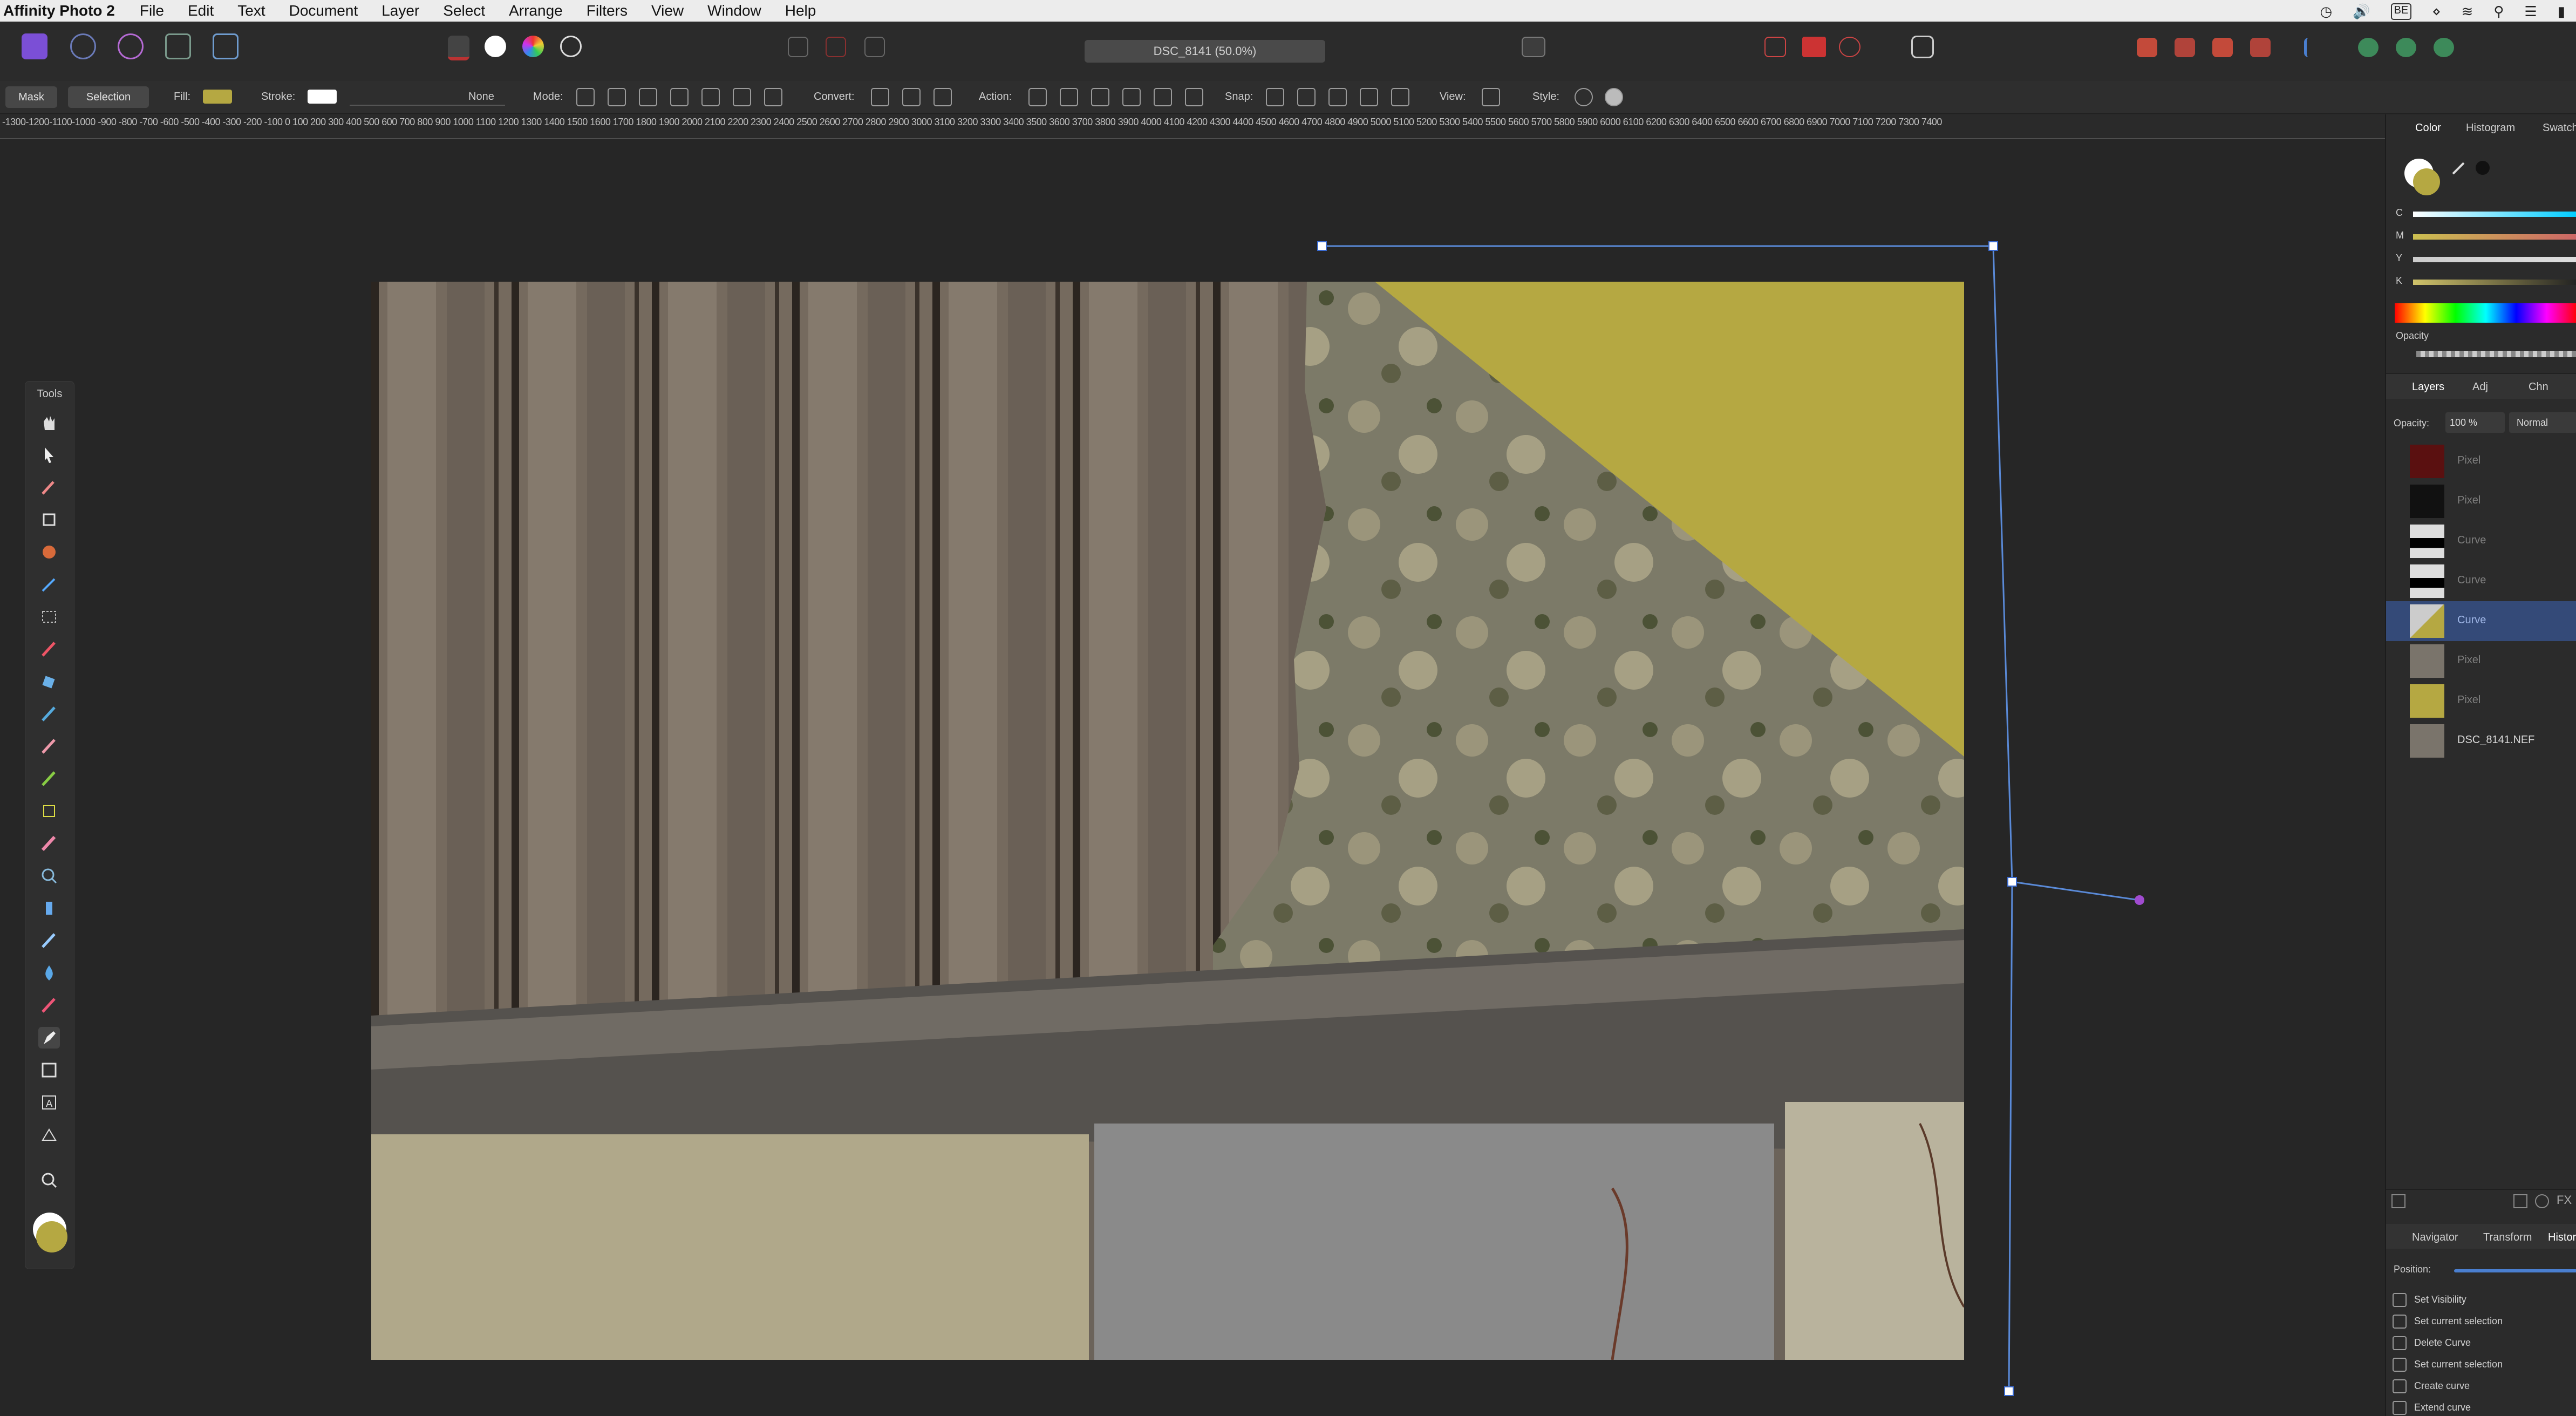 The image size is (2576, 1416). I want to click on app-menu: Affinity Photo 2, so click(59, 11).